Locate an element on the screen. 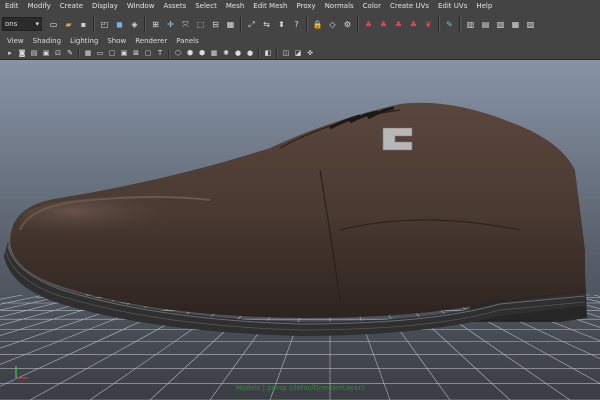 The width and height of the screenshot is (600, 400). select-by-hierarchy-icon: ◰ is located at coordinates (104, 24).